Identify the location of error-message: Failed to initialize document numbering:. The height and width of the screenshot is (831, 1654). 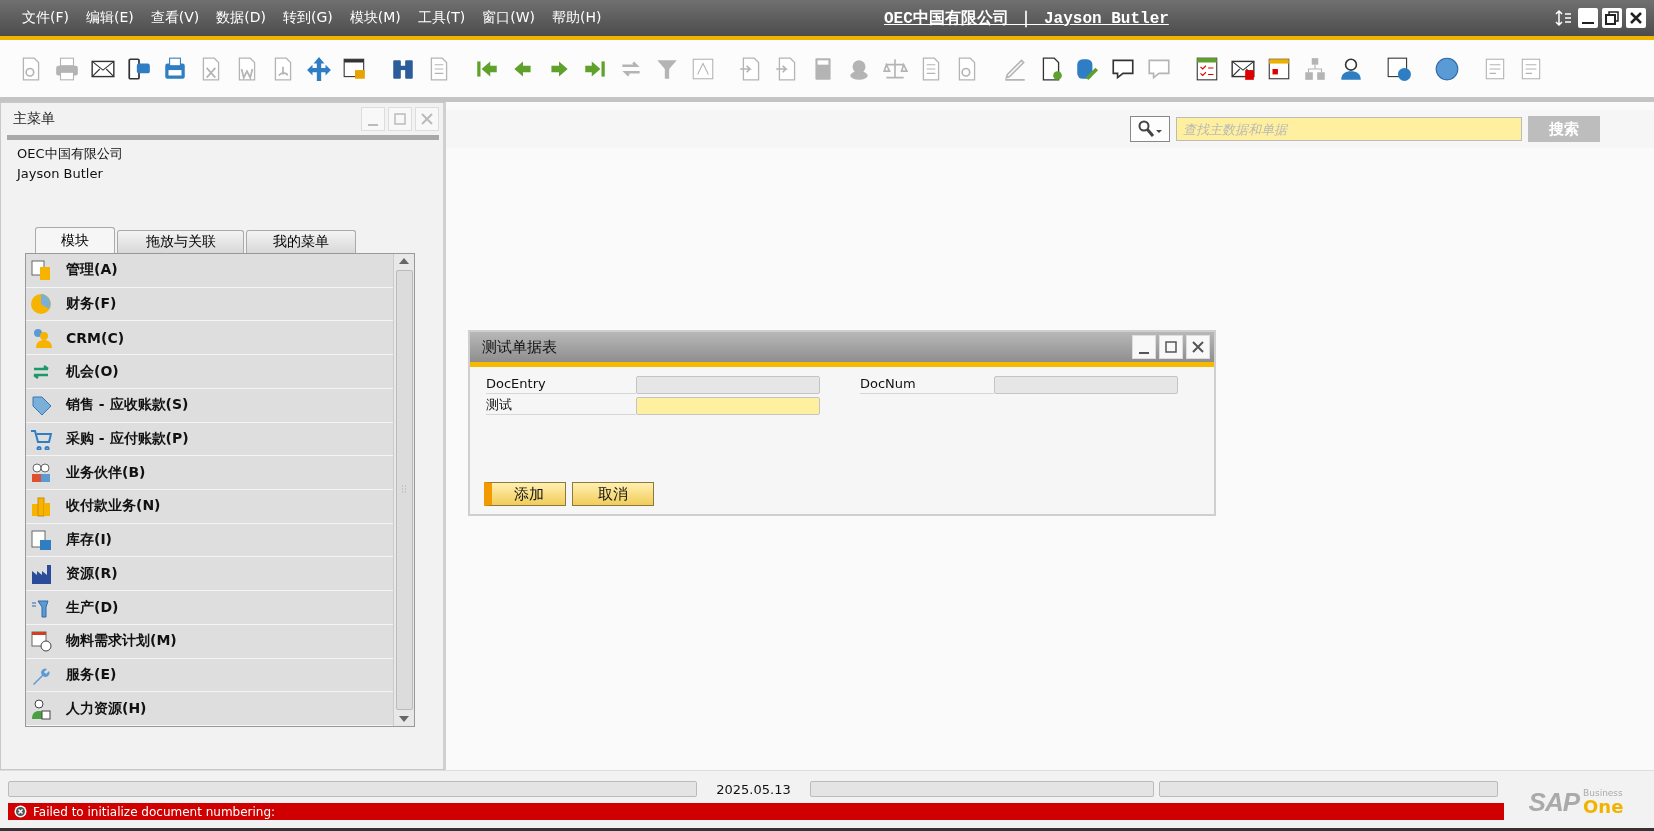
(154, 811).